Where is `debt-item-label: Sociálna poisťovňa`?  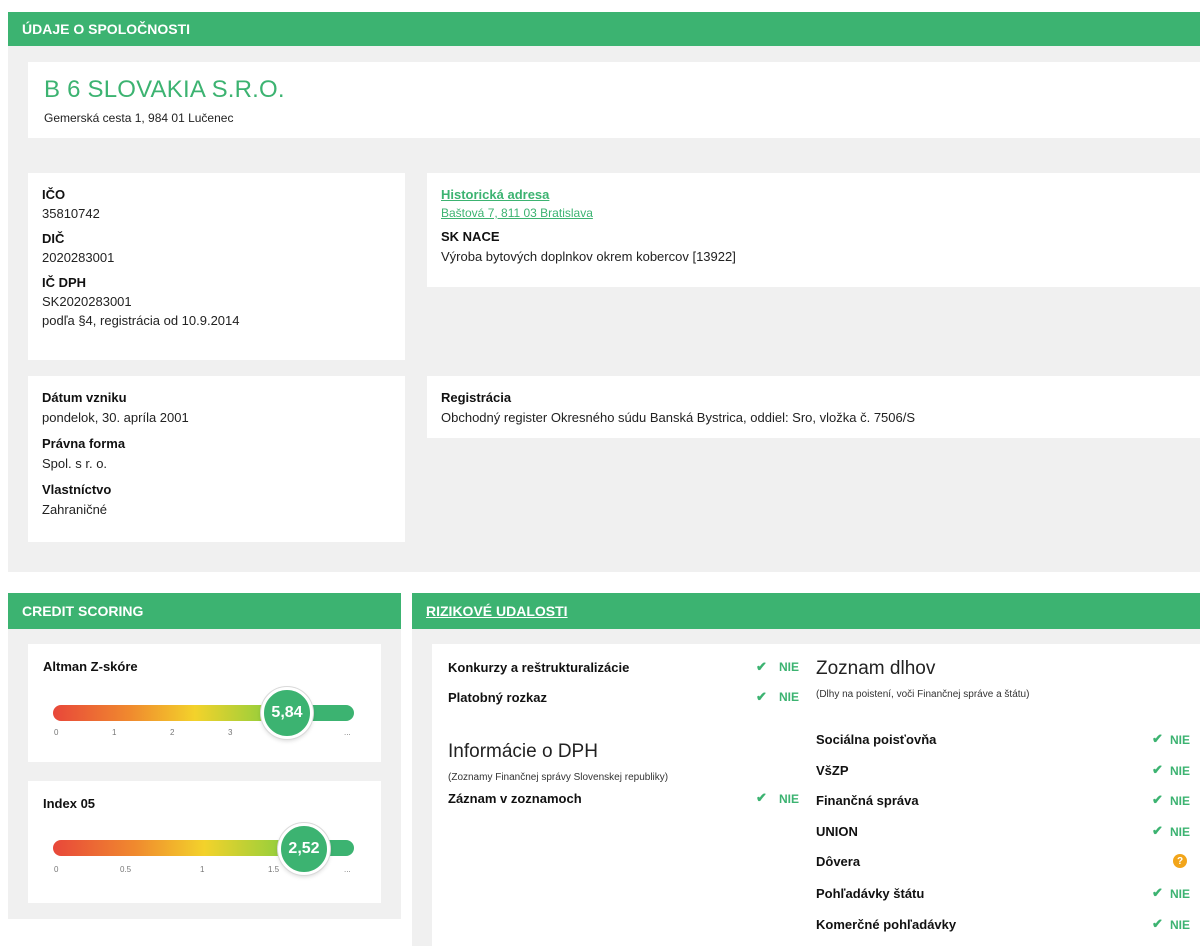 debt-item-label: Sociálna poisťovňa is located at coordinates (876, 739).